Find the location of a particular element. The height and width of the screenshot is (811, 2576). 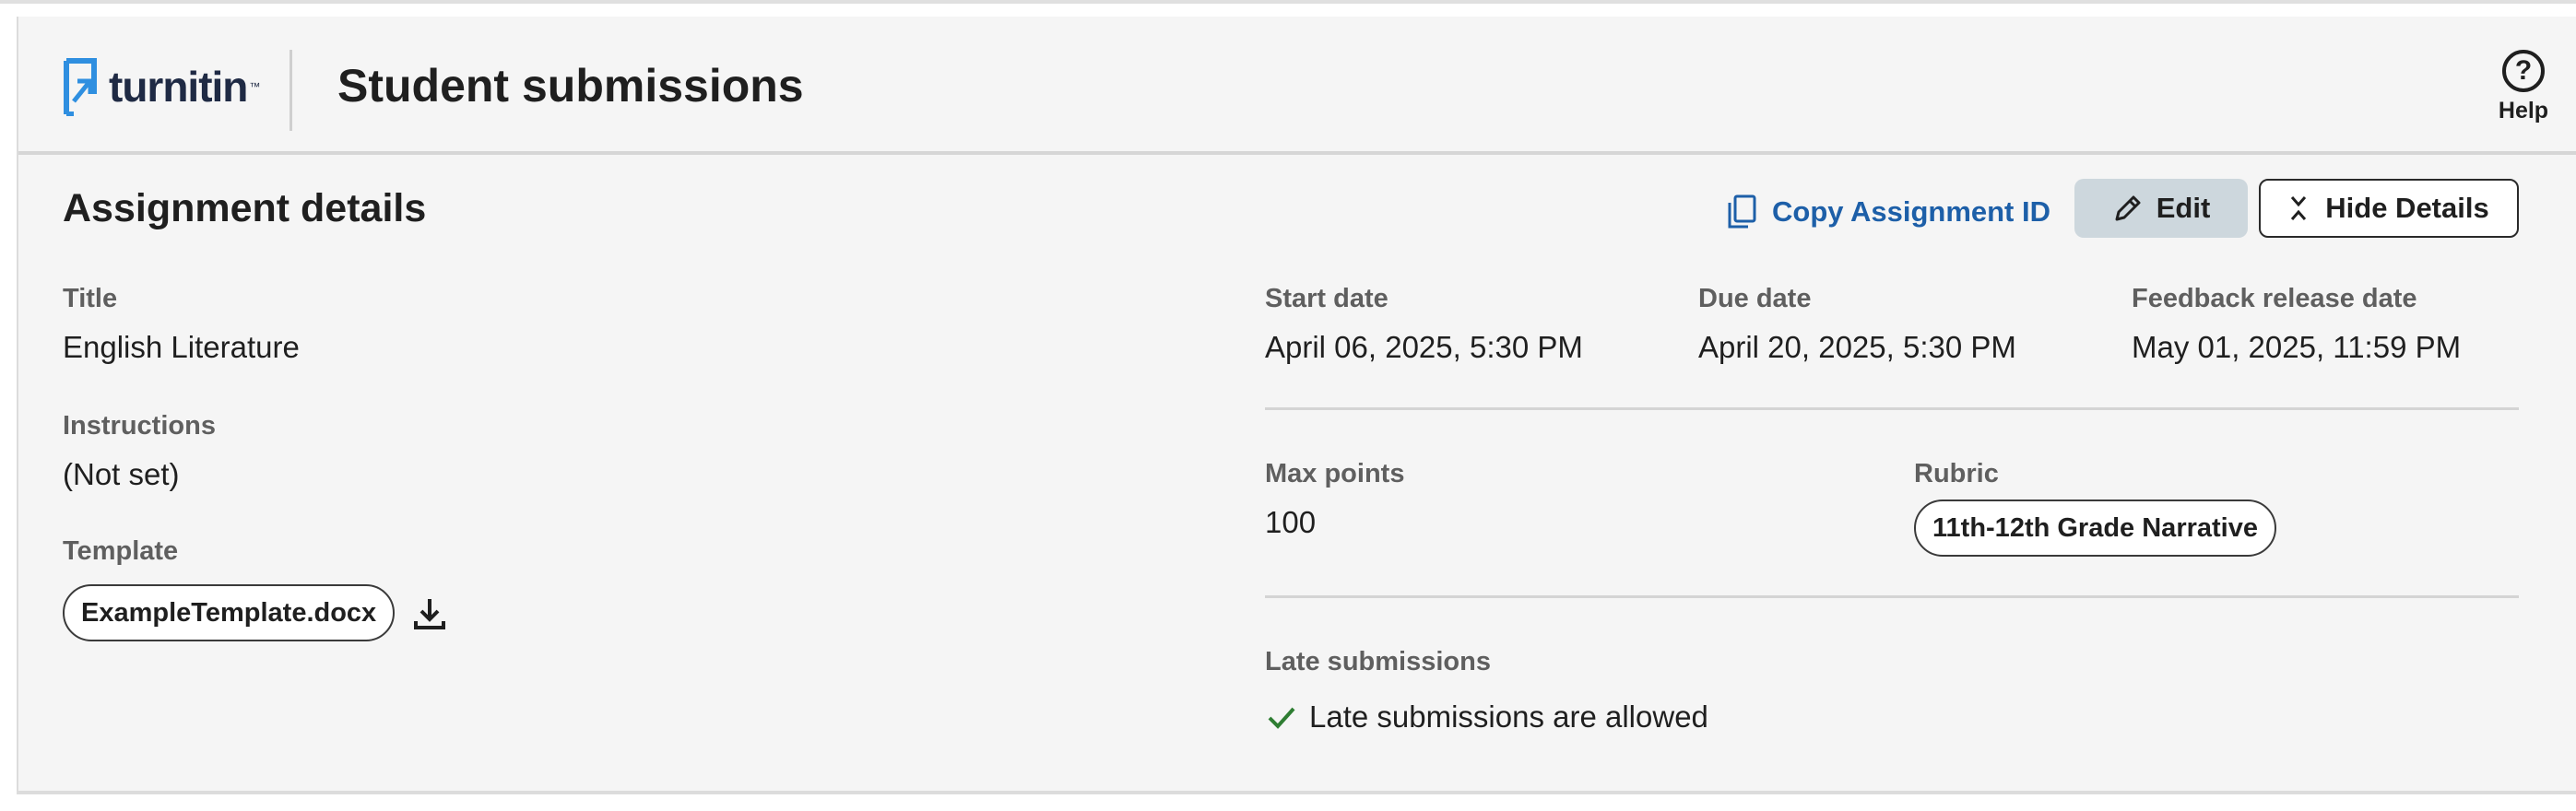

title-value: English Literature is located at coordinates (181, 347).